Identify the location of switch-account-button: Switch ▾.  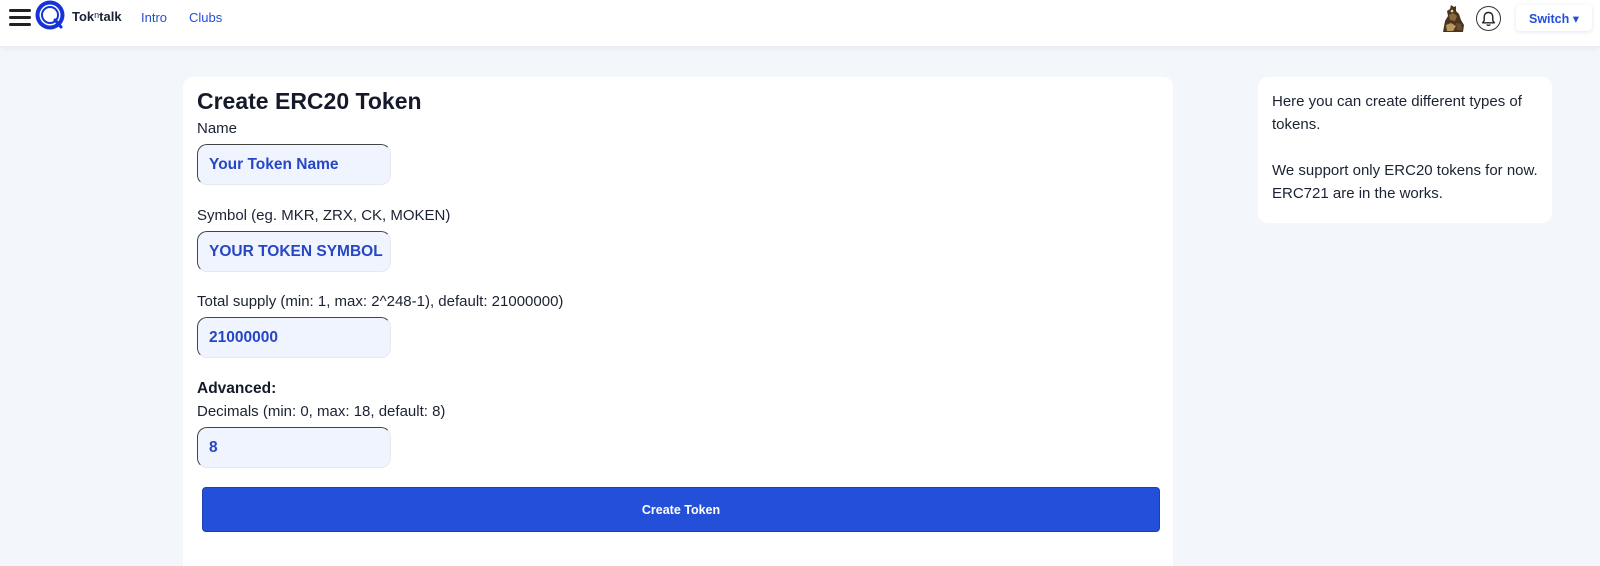
(1554, 18).